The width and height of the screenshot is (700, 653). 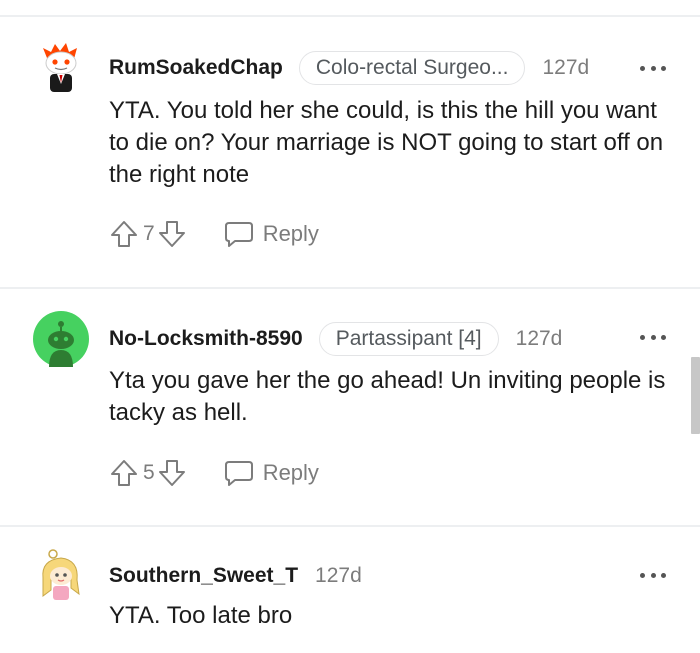 What do you see at coordinates (196, 68) in the screenshot?
I see `username: RumSoakedChap` at bounding box center [196, 68].